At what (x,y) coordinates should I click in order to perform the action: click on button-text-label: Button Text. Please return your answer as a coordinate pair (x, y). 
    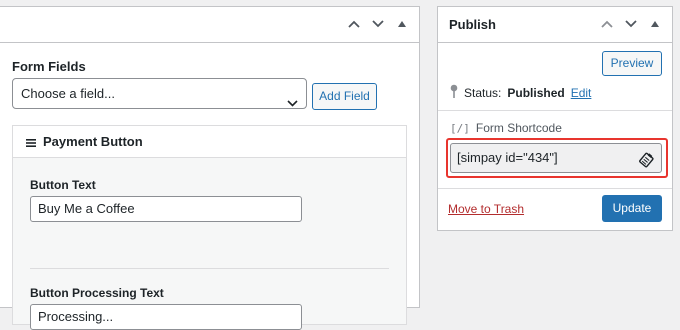
    Looking at the image, I should click on (63, 185).